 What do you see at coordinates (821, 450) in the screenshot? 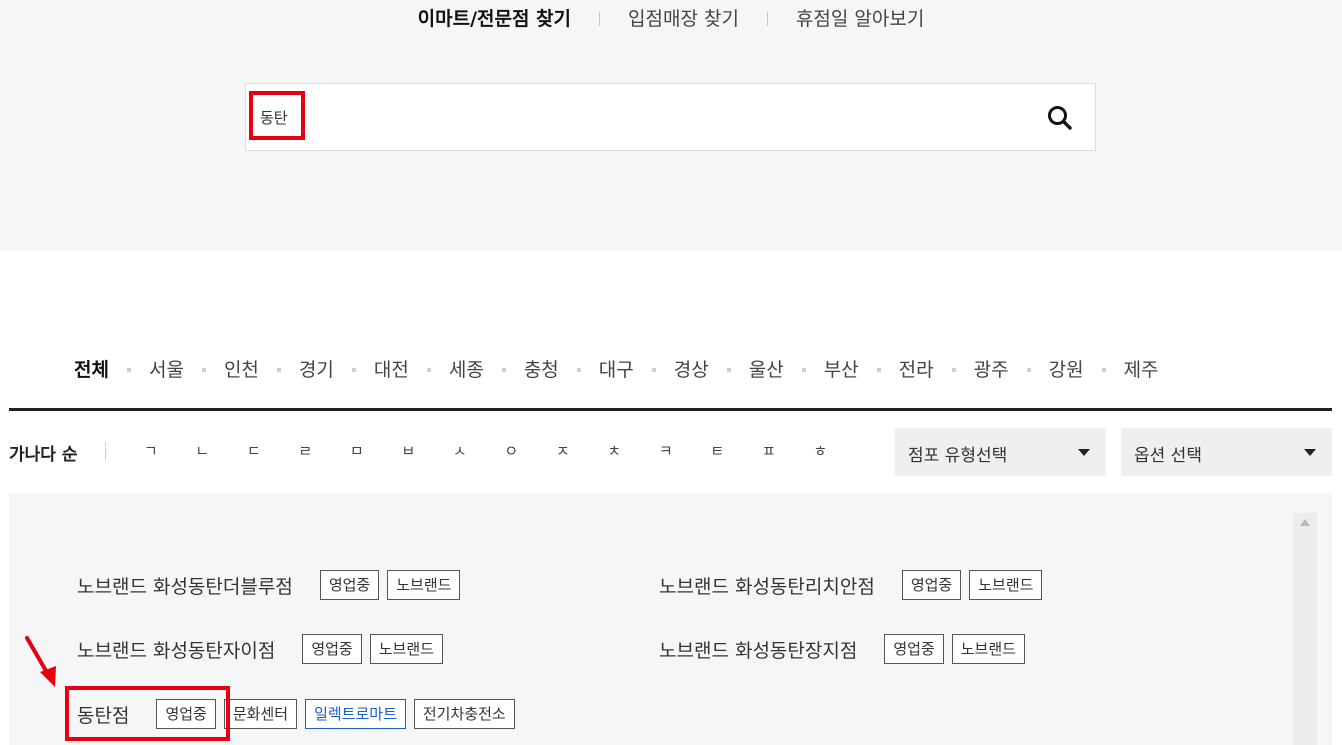
I see `consonant-filter-item: ㅎ` at bounding box center [821, 450].